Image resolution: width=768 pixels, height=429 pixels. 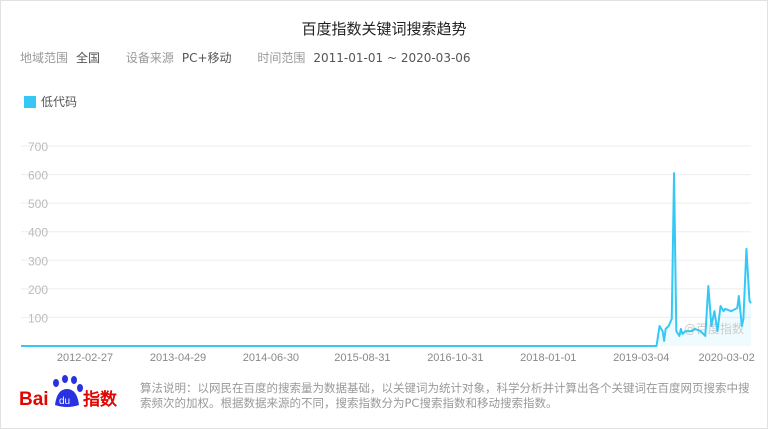 What do you see at coordinates (38, 204) in the screenshot?
I see `y-tick-label: 500` at bounding box center [38, 204].